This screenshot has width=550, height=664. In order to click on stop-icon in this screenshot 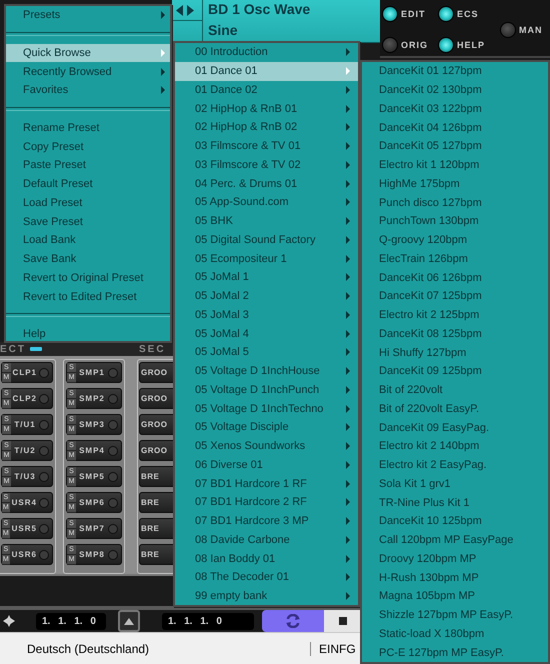, I will do `click(343, 621)`.